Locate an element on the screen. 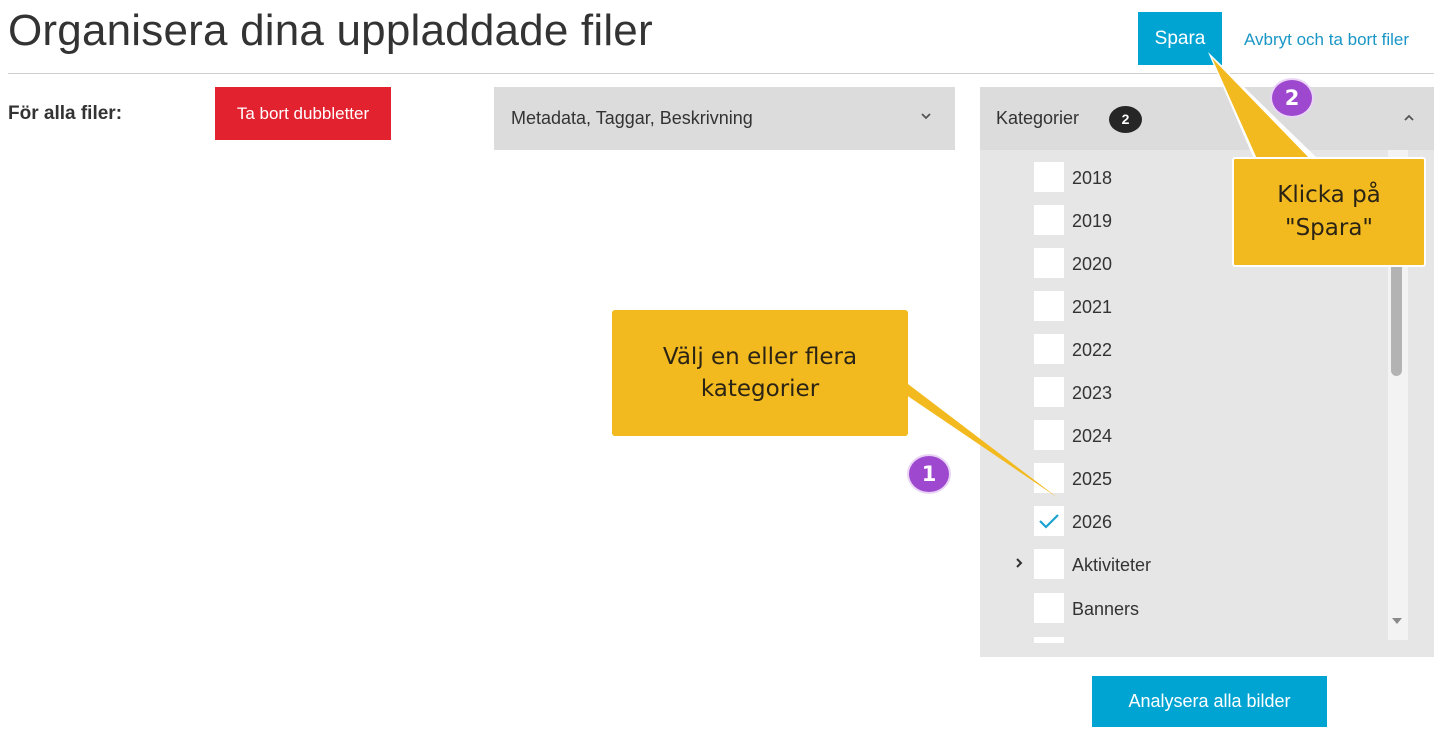 Image resolution: width=1434 pixels, height=731 pixels. category-item: 2022 is located at coordinates (1190, 352).